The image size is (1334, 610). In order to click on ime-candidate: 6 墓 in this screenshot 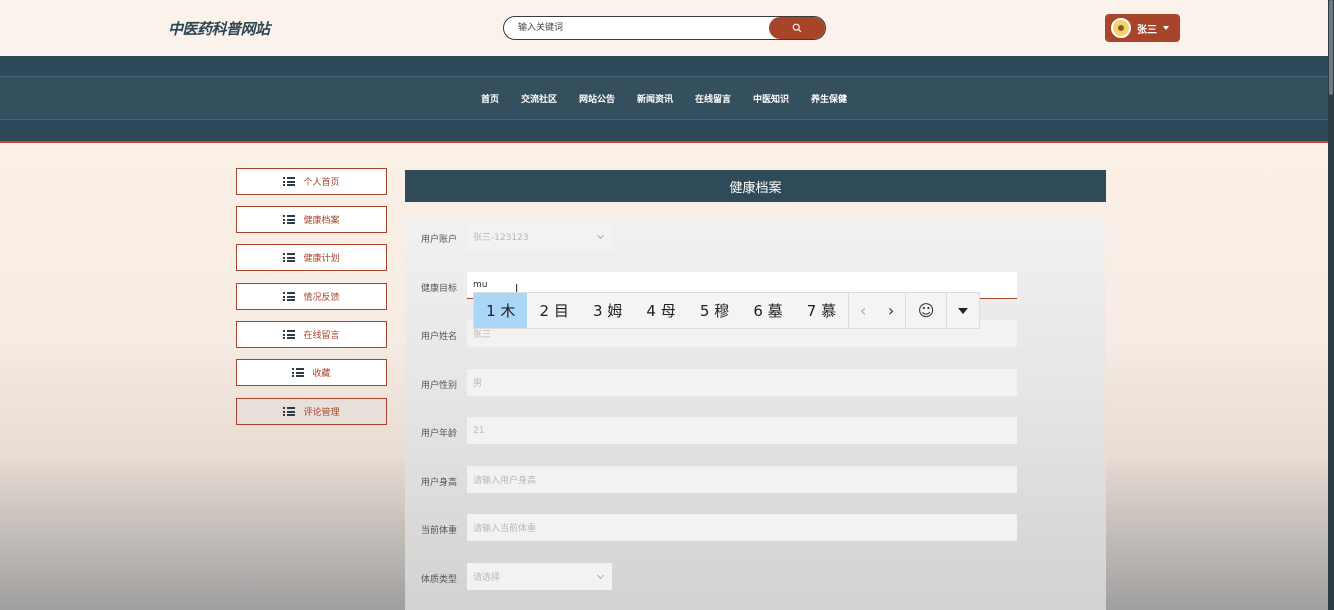, I will do `click(767, 310)`.